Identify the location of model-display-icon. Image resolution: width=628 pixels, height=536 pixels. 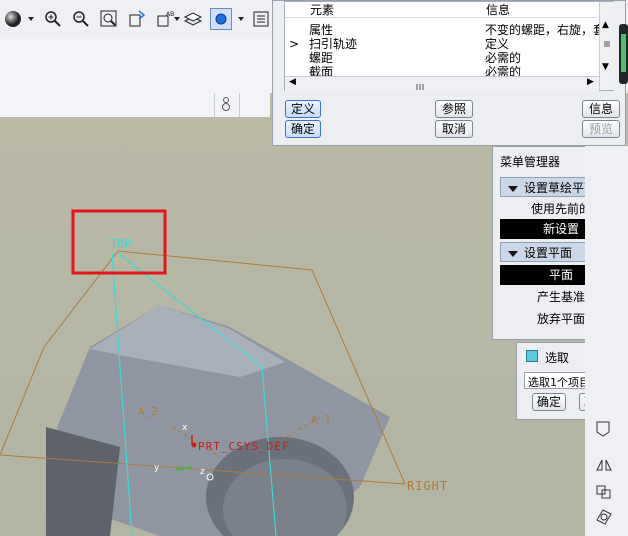
(221, 19).